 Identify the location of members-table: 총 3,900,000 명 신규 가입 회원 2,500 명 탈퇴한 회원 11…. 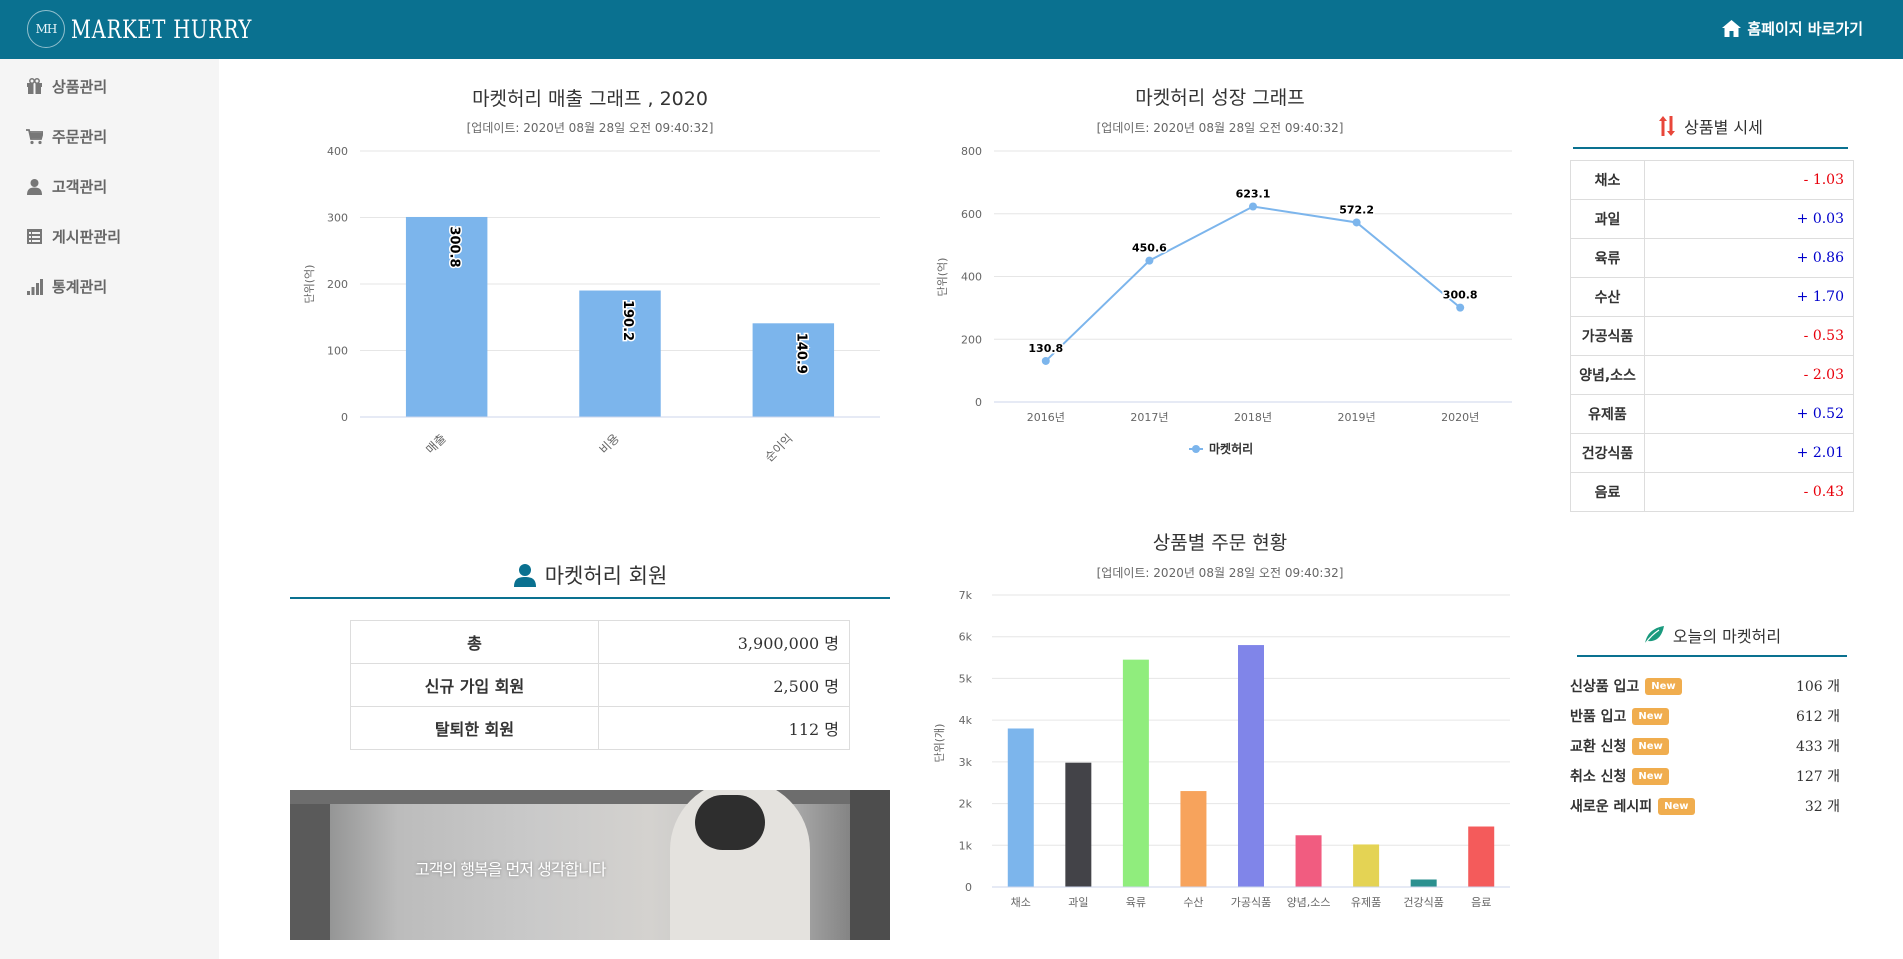
(600, 685).